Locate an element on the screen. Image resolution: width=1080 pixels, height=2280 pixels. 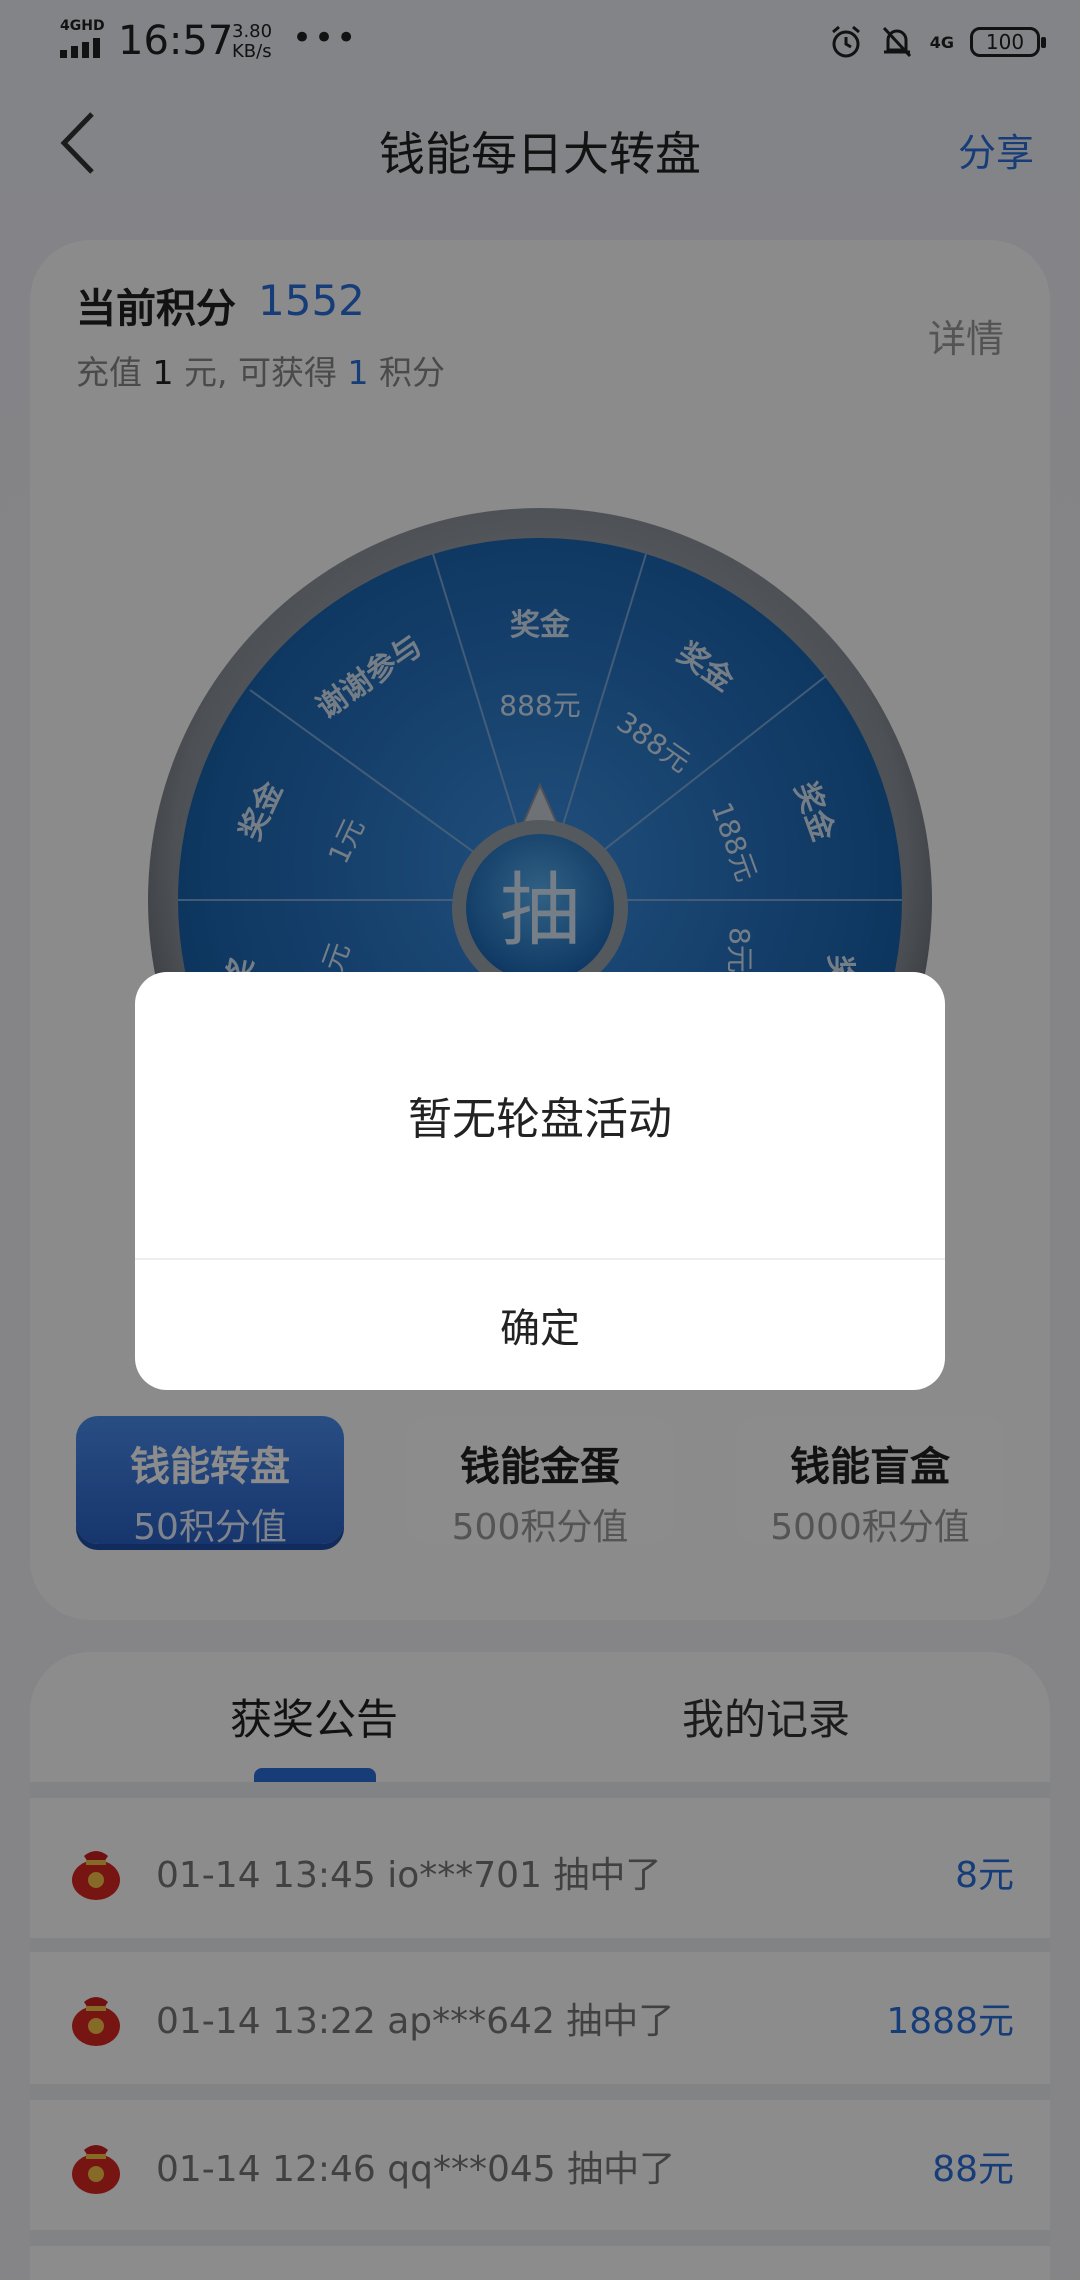
confirm-button: 确定 is located at coordinates (540, 1325).